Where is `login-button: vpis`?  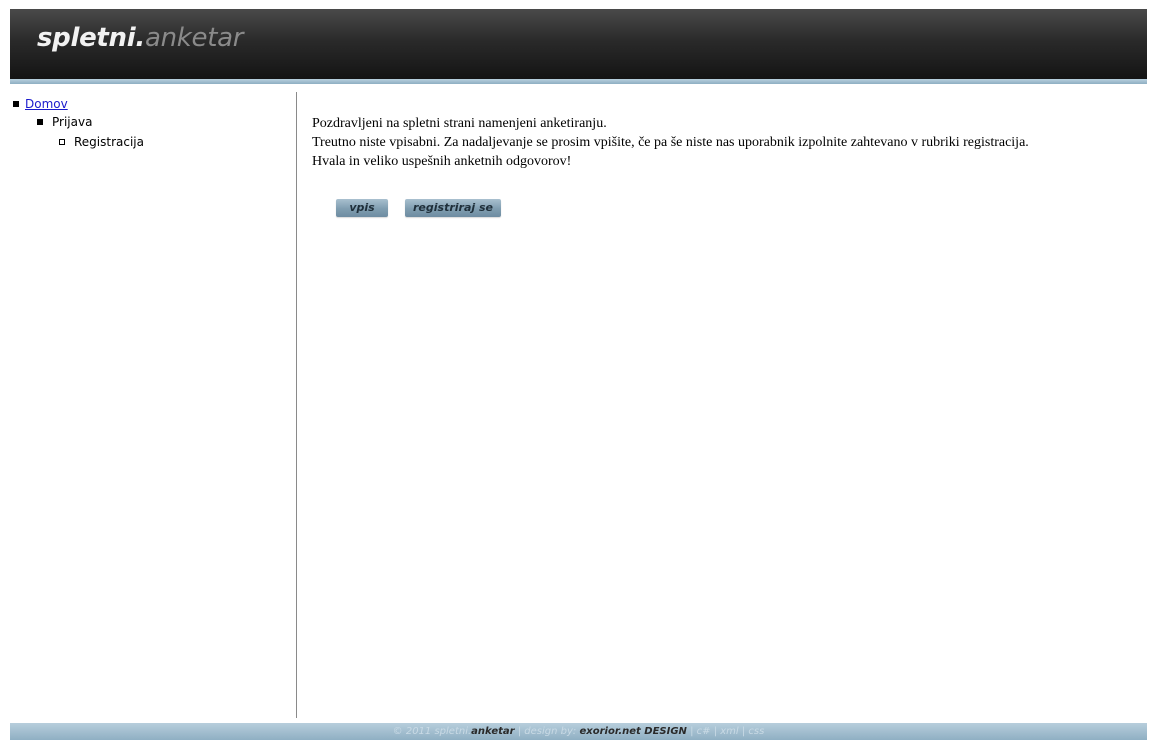
login-button: vpis is located at coordinates (362, 208).